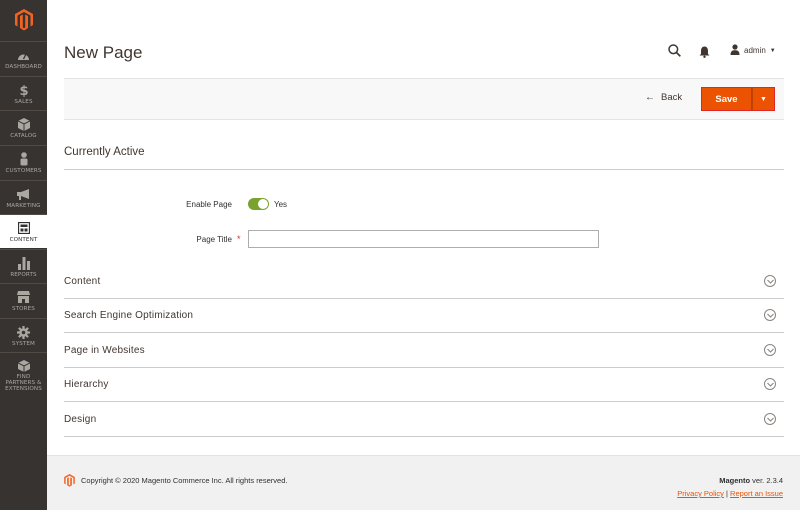 The width and height of the screenshot is (800, 510). I want to click on save-split-button: Save ▼, so click(738, 99).